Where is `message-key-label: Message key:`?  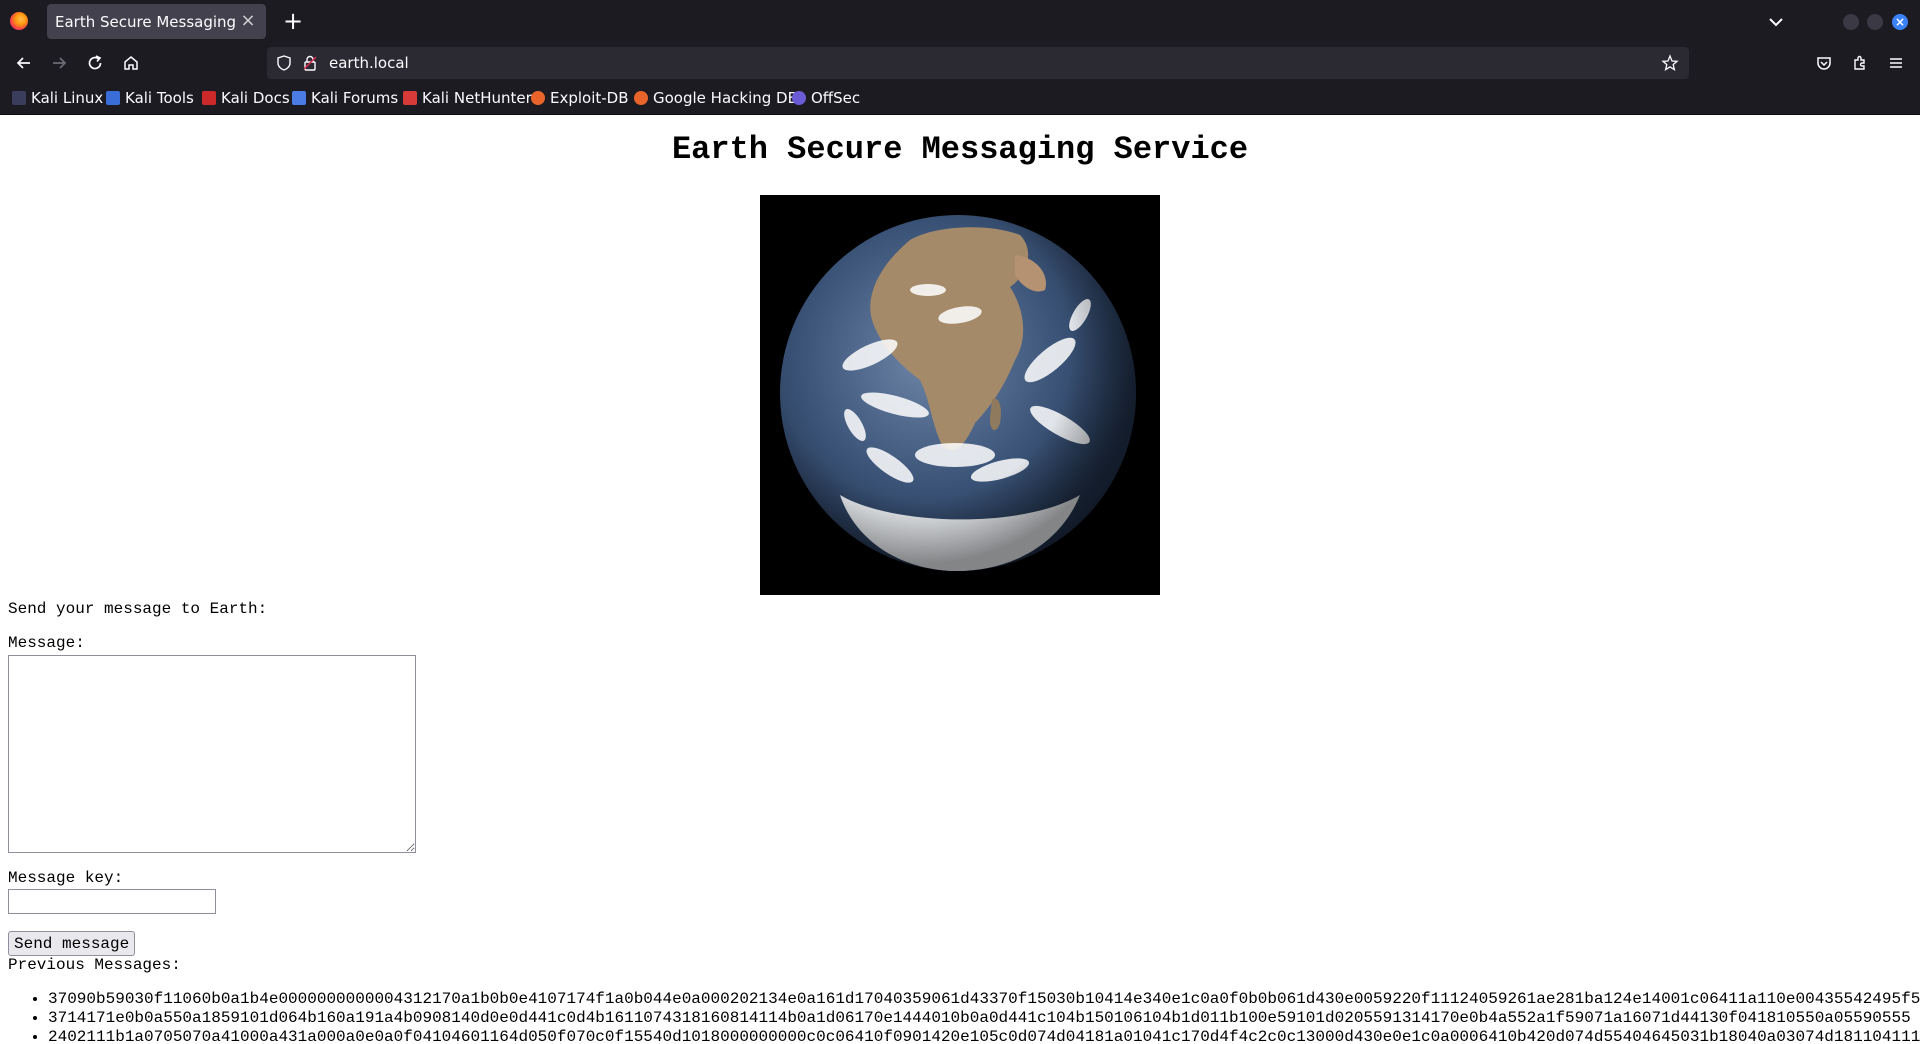
message-key-label: Message key: is located at coordinates (66, 878).